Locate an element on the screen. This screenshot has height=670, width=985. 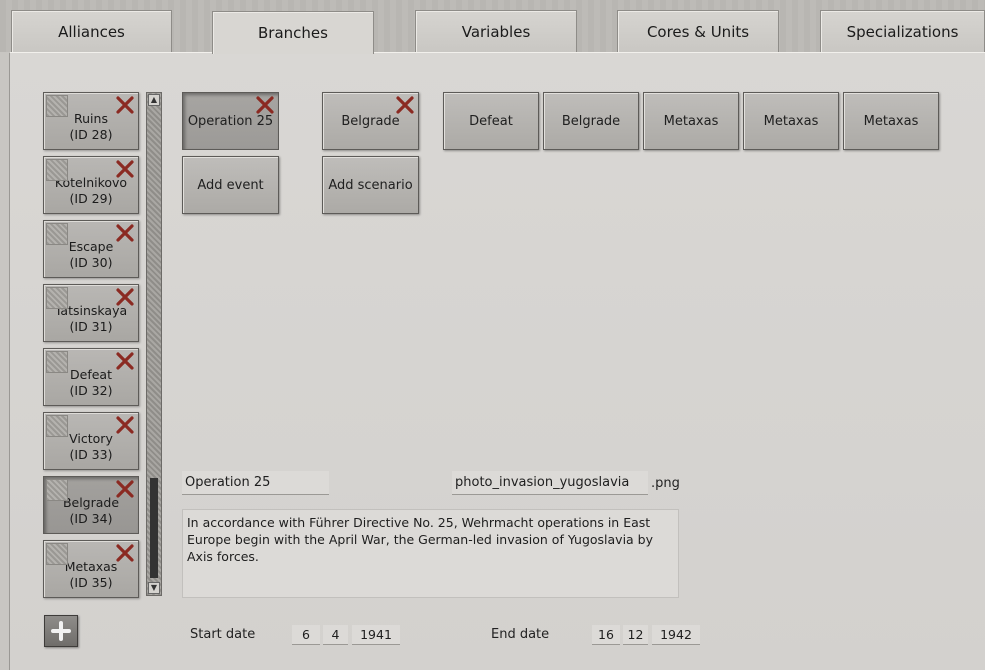
scenario-list-item: Ruins (ID 28) is located at coordinates (91, 121).